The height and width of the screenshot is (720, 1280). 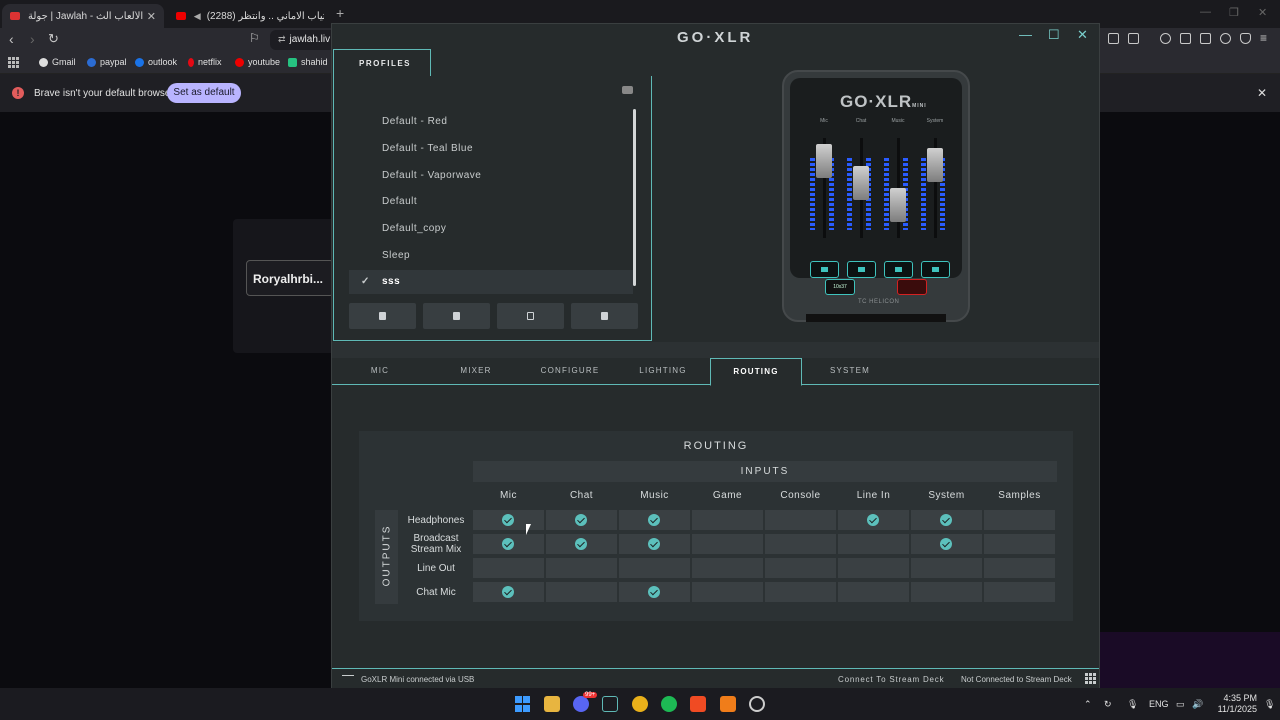 What do you see at coordinates (669, 704) in the screenshot?
I see `spotify-icon` at bounding box center [669, 704].